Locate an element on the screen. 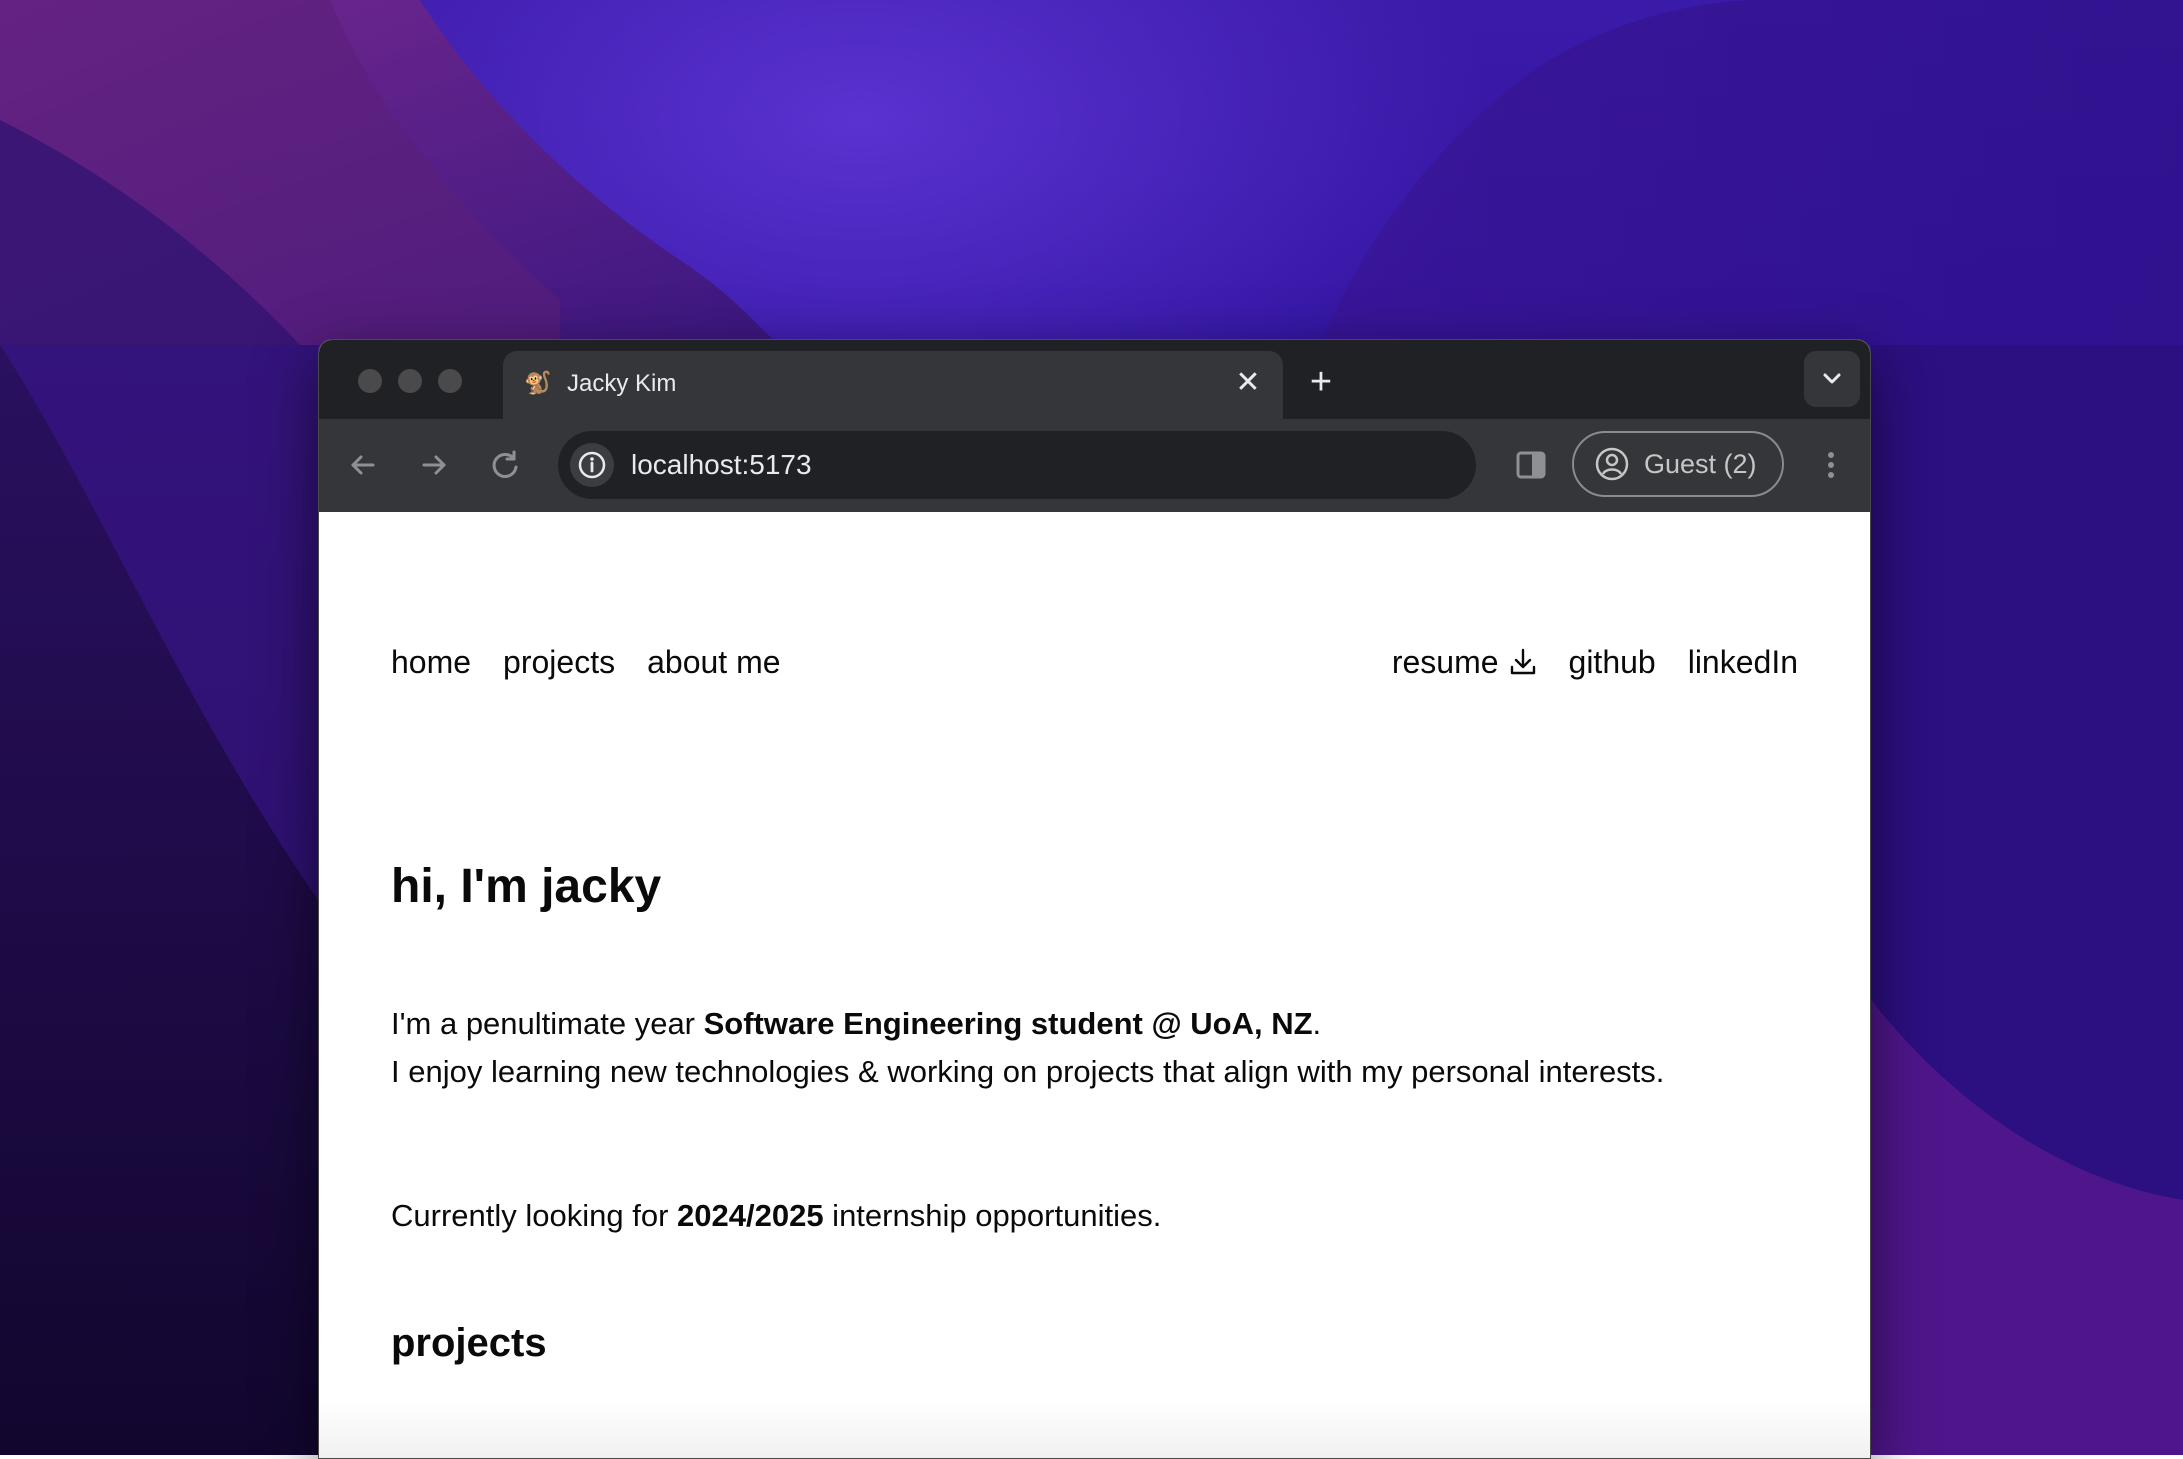  bottom-fade is located at coordinates (1094, 1429).